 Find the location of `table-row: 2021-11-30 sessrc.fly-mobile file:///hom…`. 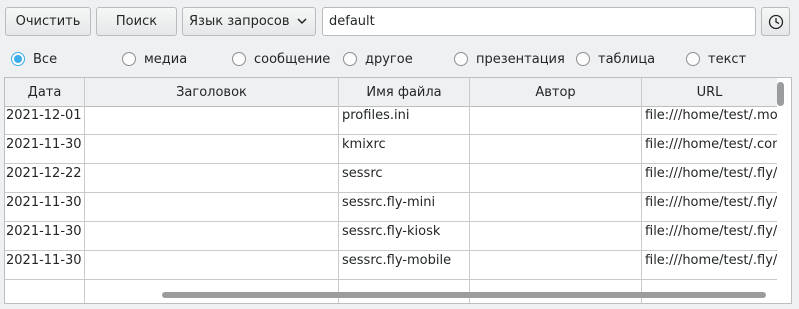

table-row: 2021-11-30 sessrc.fly-mobile file:///hom… is located at coordinates (391, 265).